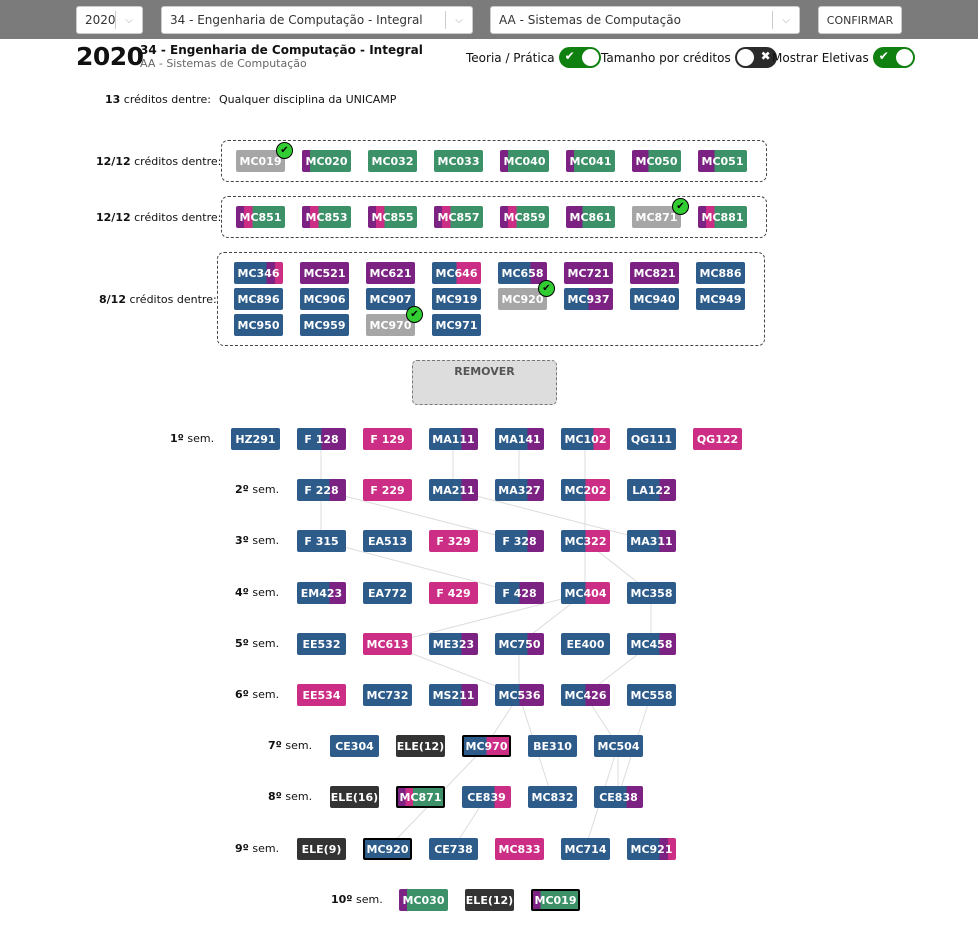  What do you see at coordinates (510, 57) in the screenshot?
I see `theory-practice-label: Teoria / Prática` at bounding box center [510, 57].